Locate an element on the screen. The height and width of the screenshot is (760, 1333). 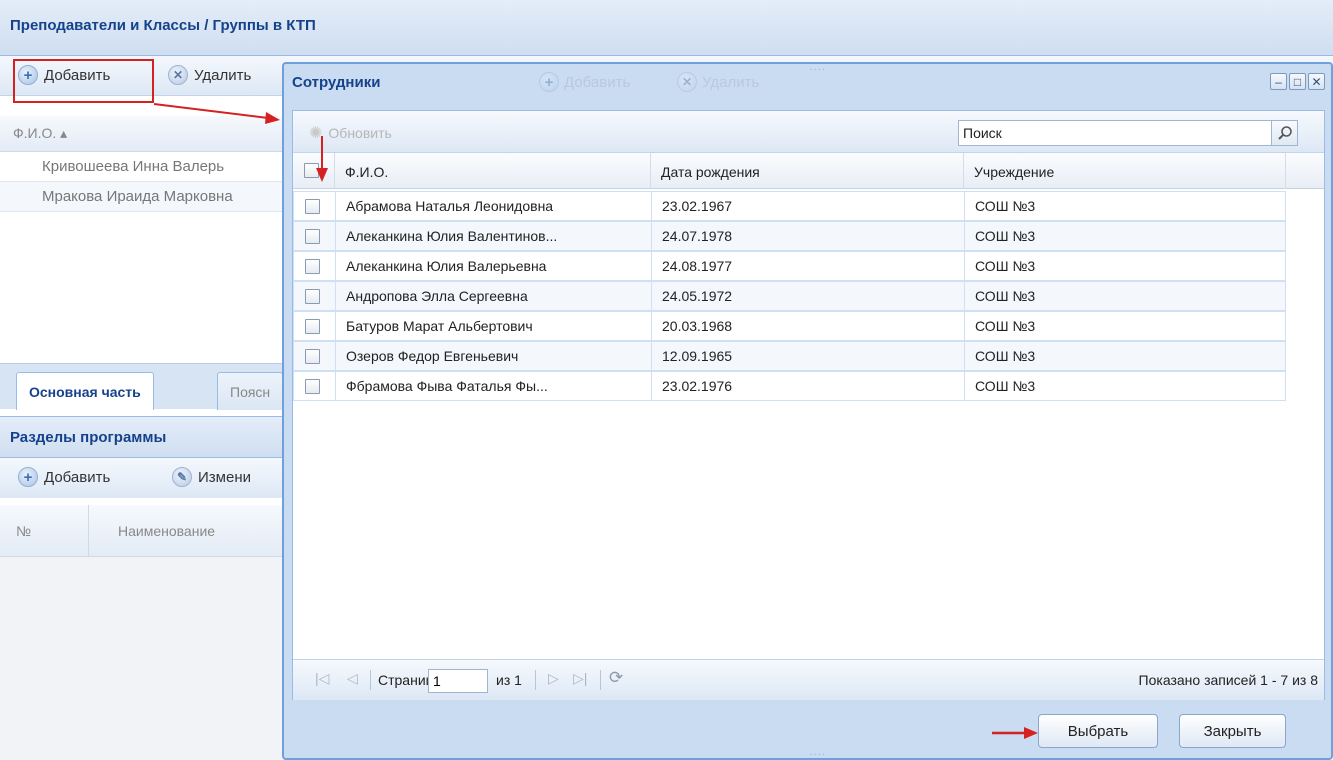
arrow-to-dialog is located at coordinates (216, 113).